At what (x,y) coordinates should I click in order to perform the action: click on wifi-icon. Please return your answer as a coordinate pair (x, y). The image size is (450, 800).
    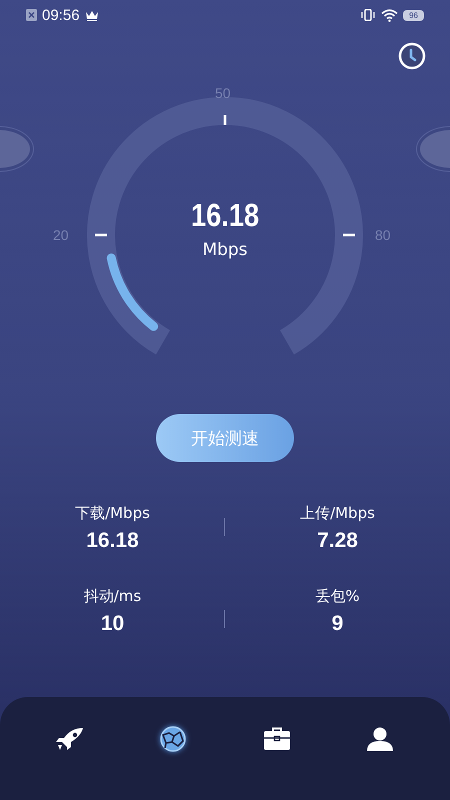
    Looking at the image, I should click on (389, 15).